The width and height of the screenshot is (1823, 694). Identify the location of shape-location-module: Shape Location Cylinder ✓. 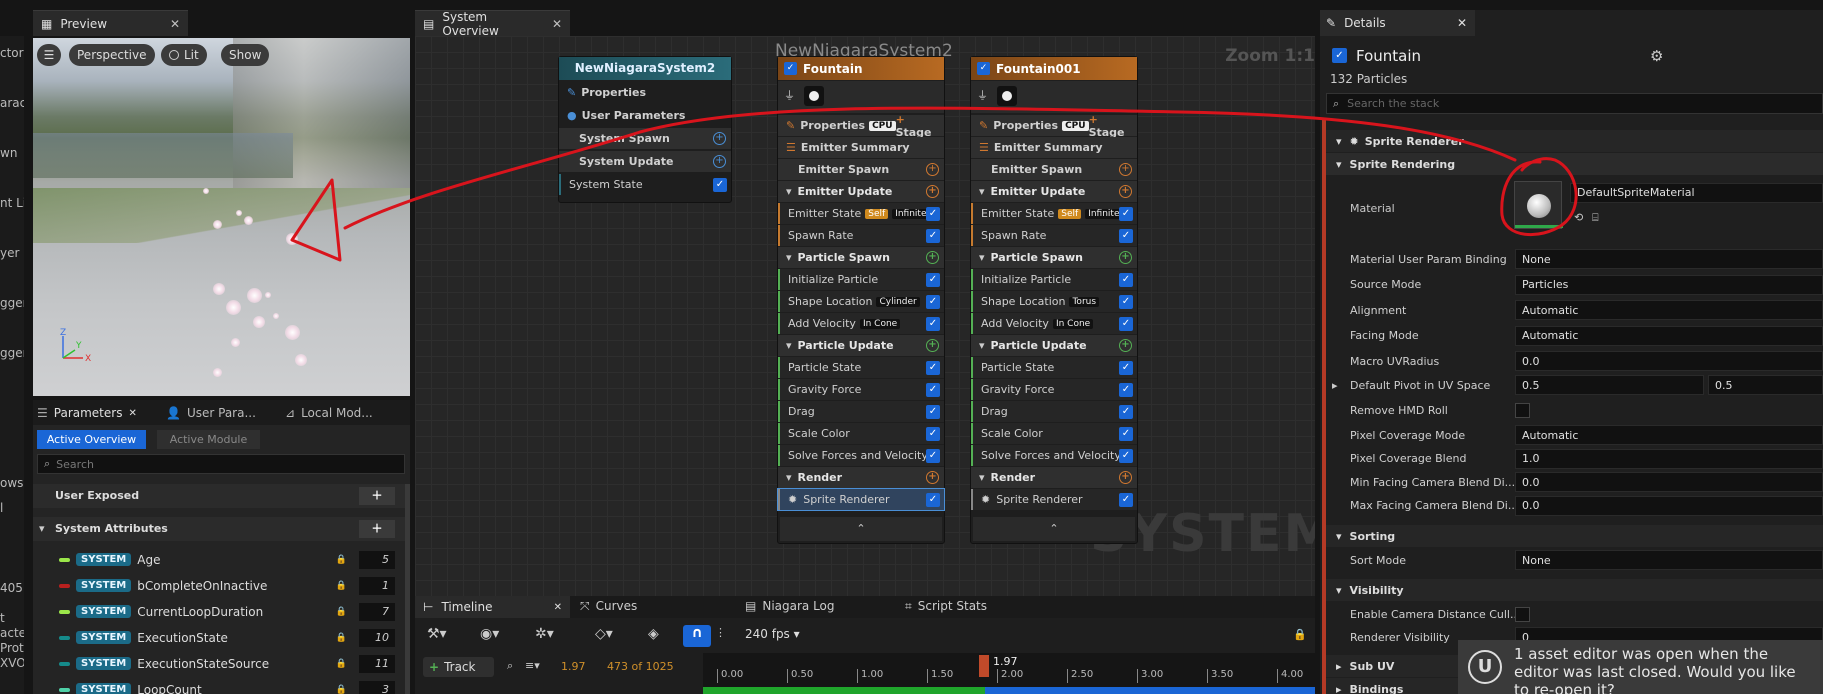
(861, 301).